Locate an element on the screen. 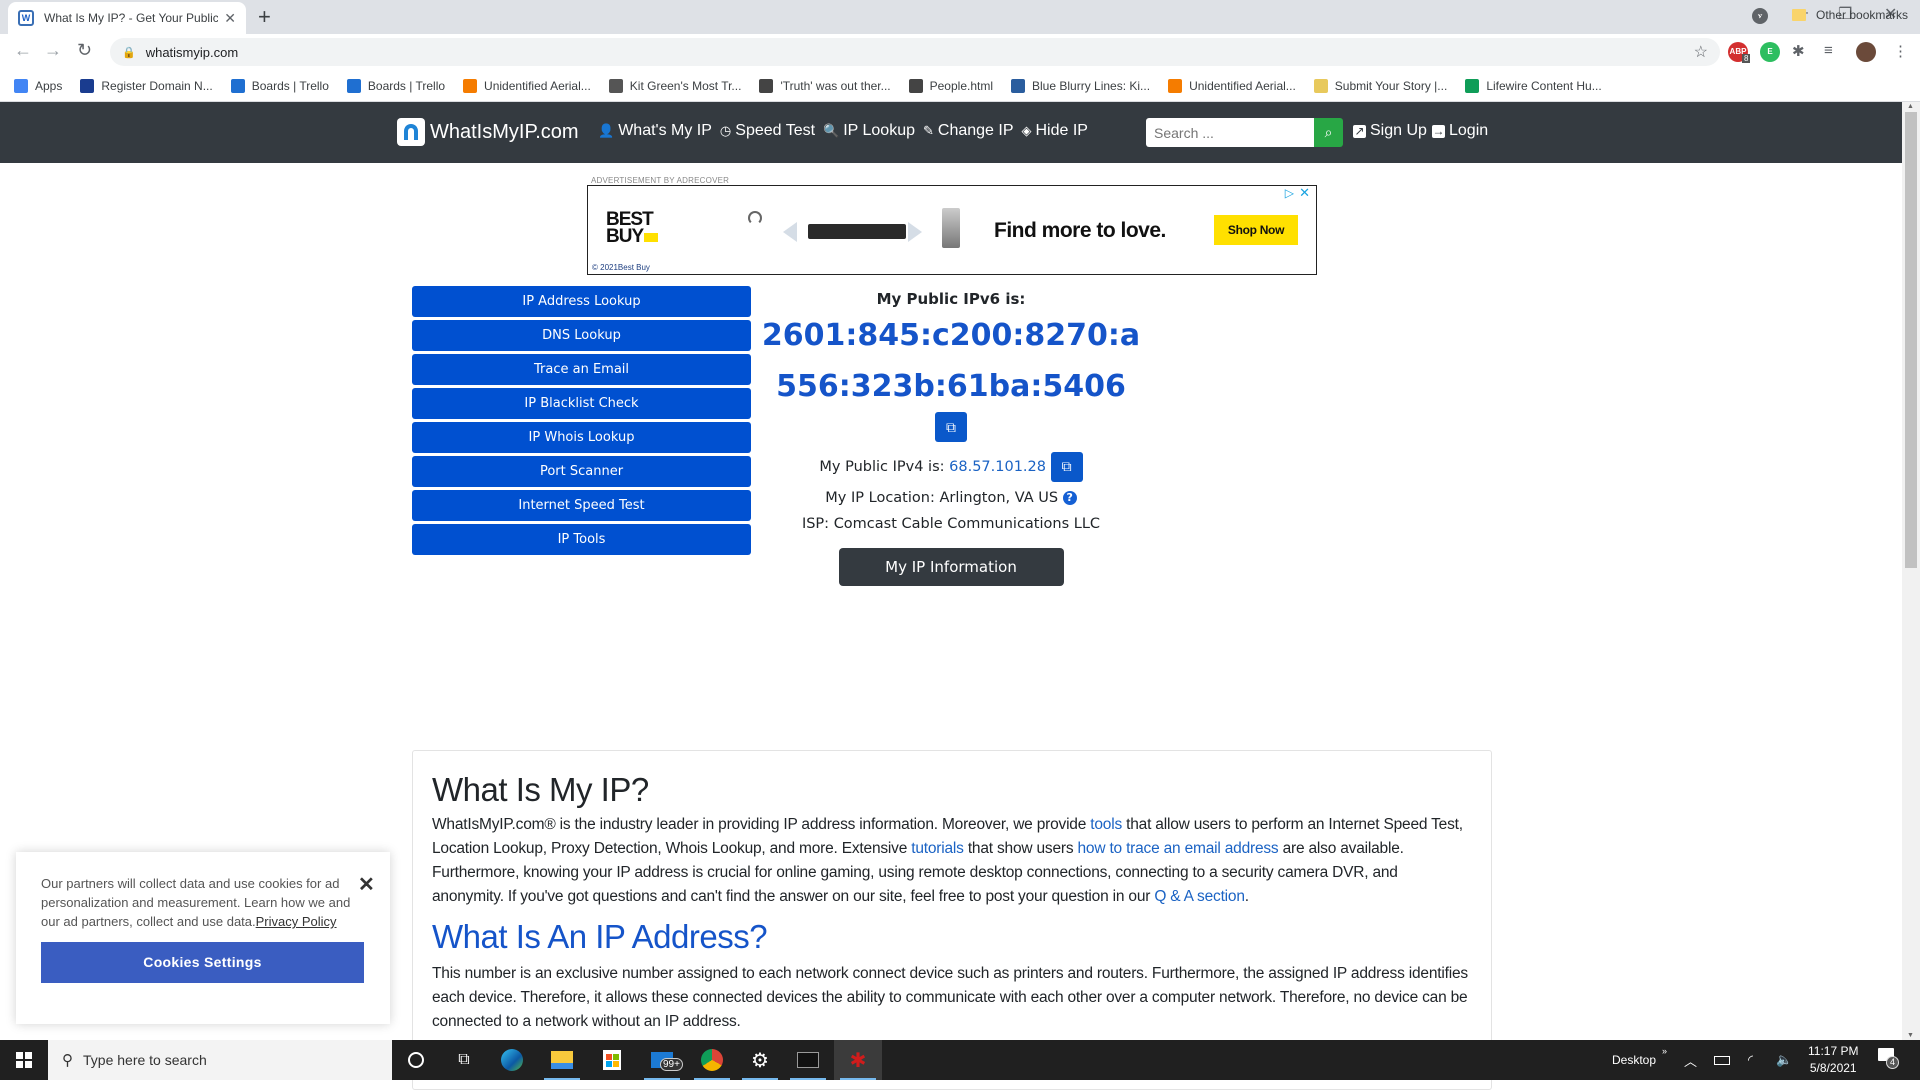 This screenshot has height=1090, width=1920. tool-button-ip-address-lookup: IP Address Lookup is located at coordinates (581, 301).